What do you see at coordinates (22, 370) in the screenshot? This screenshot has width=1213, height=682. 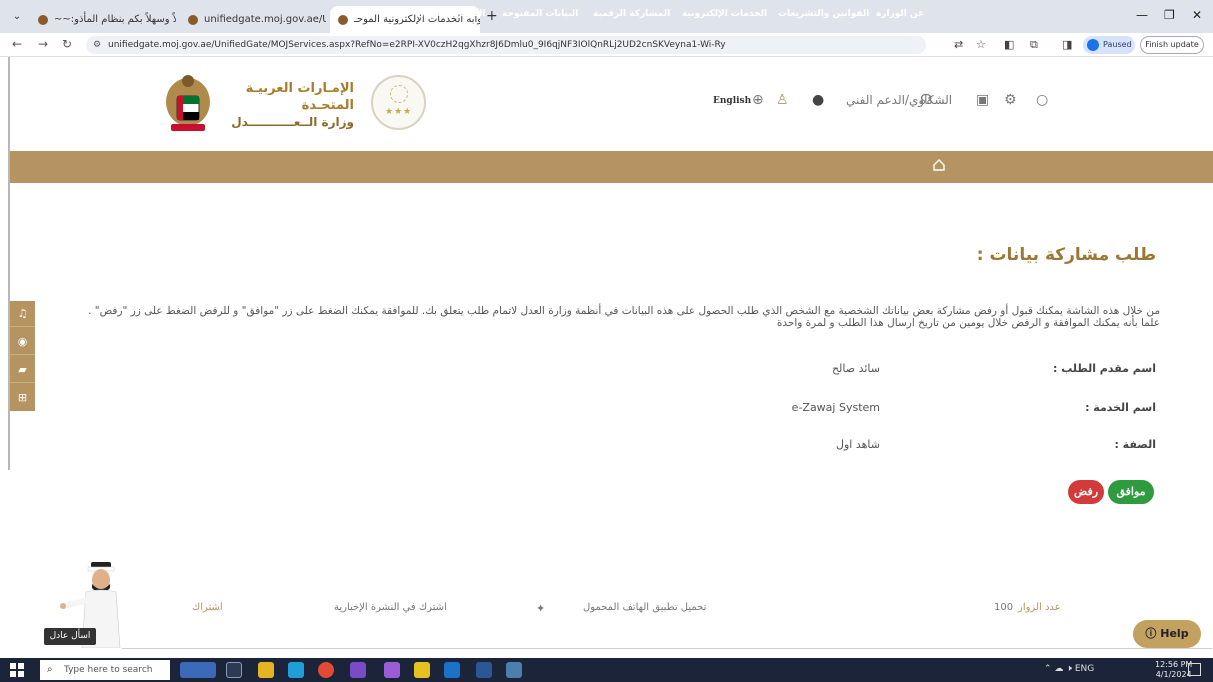 I see `book-icon: ▰` at bounding box center [22, 370].